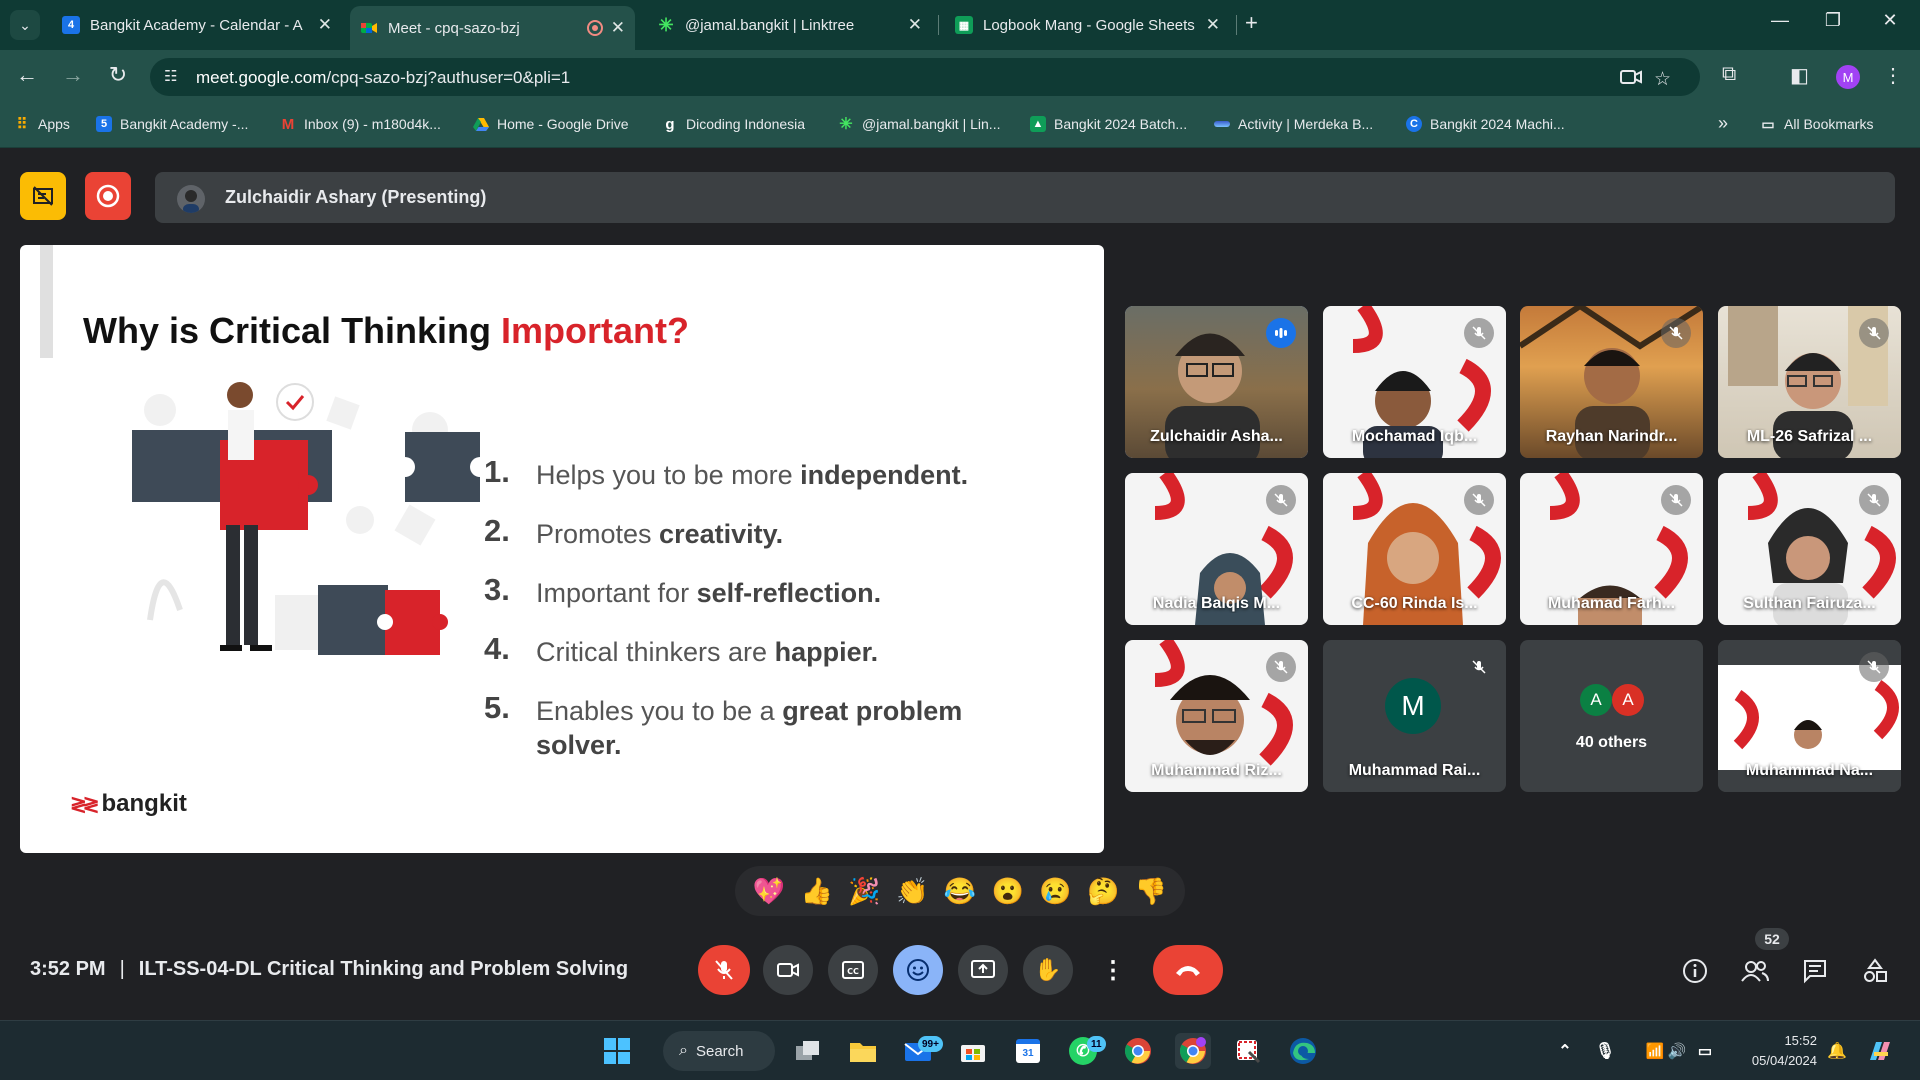  I want to click on notification-bell-icon: 🔔, so click(1837, 1051).